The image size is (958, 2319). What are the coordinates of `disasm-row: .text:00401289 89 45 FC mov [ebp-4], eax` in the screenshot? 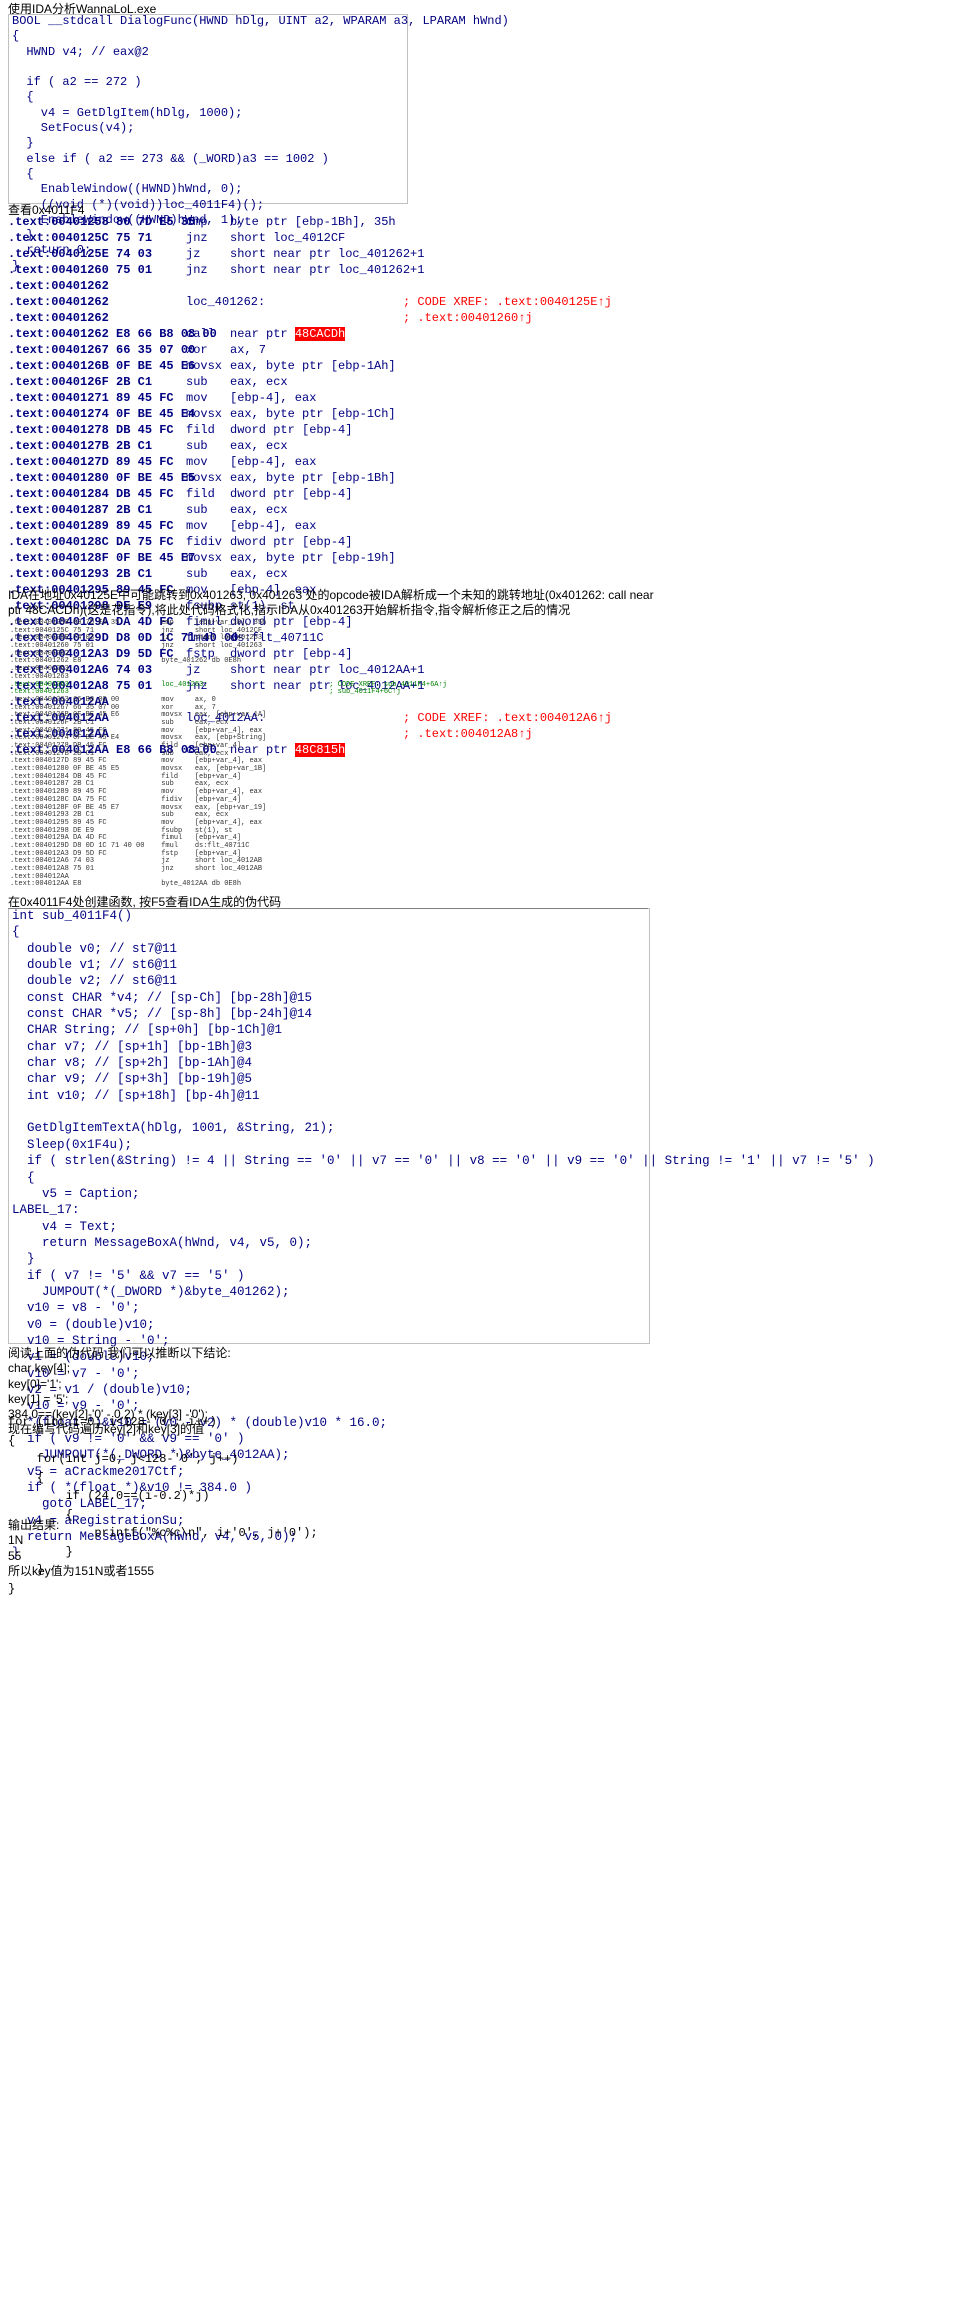 It's located at (428, 526).